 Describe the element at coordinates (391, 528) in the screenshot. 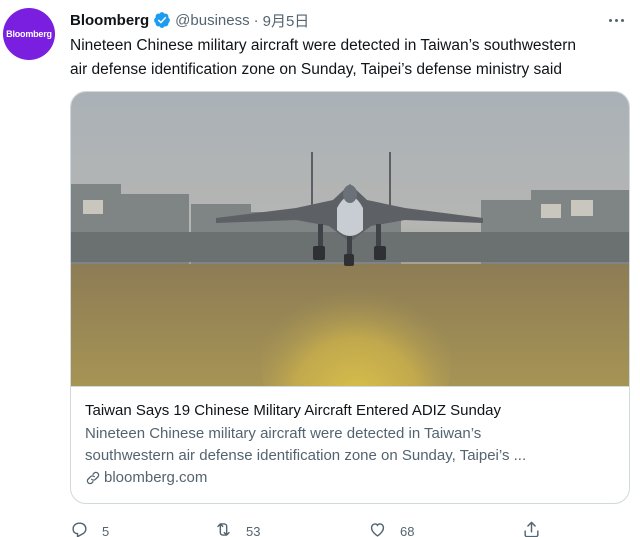

I see `like-button: 68` at that location.